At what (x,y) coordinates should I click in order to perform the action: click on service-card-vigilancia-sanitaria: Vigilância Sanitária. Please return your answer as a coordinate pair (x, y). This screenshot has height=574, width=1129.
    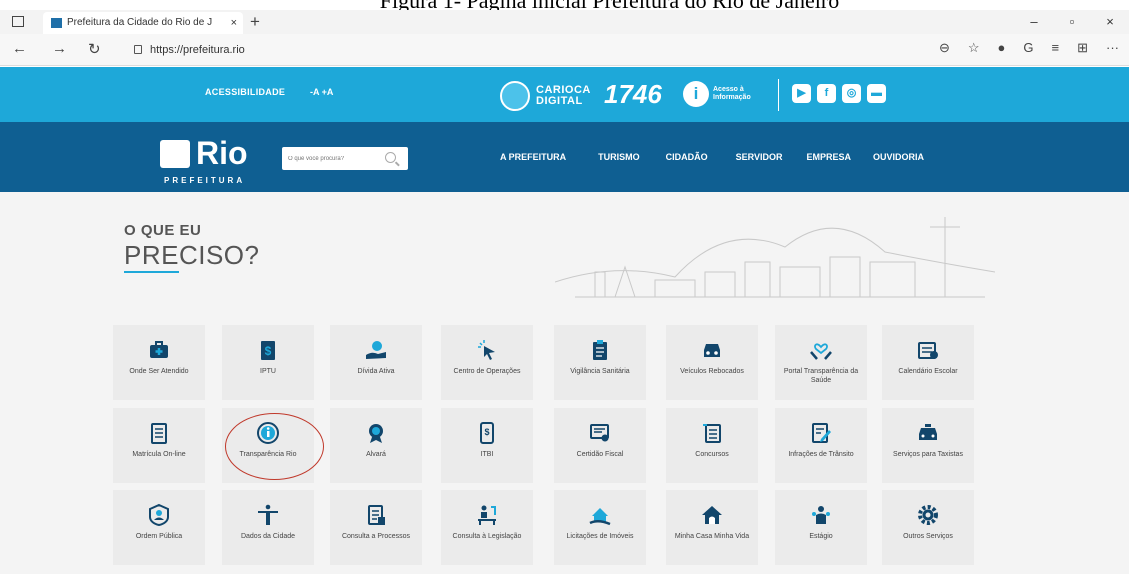
    Looking at the image, I should click on (600, 362).